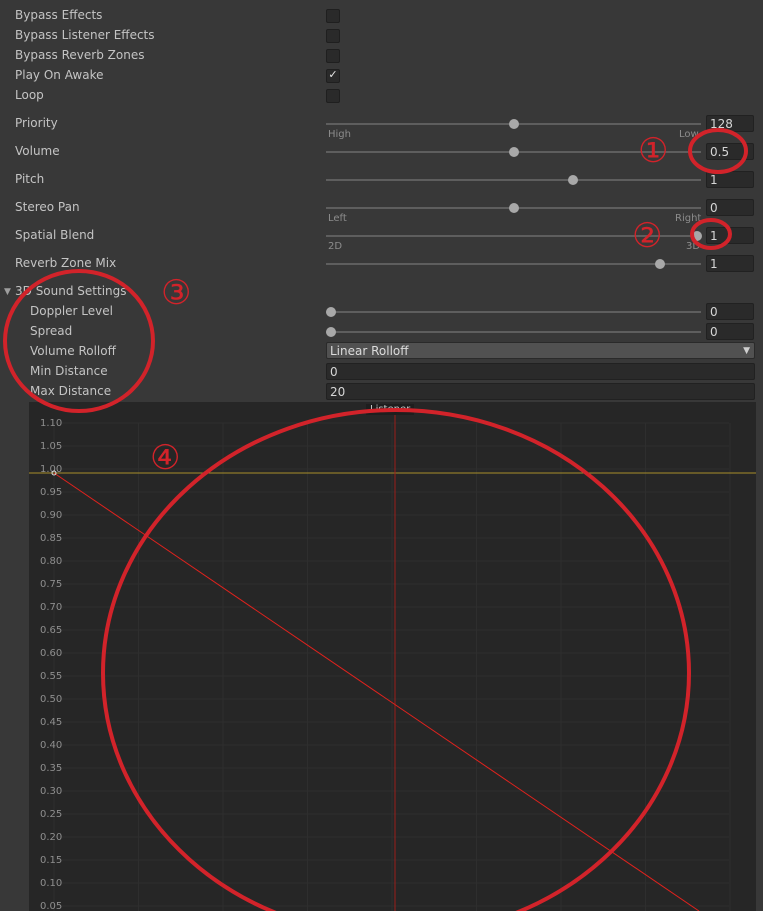 The height and width of the screenshot is (911, 763). Describe the element at coordinates (653, 151) in the screenshot. I see `annotation-number-1: ①` at that location.